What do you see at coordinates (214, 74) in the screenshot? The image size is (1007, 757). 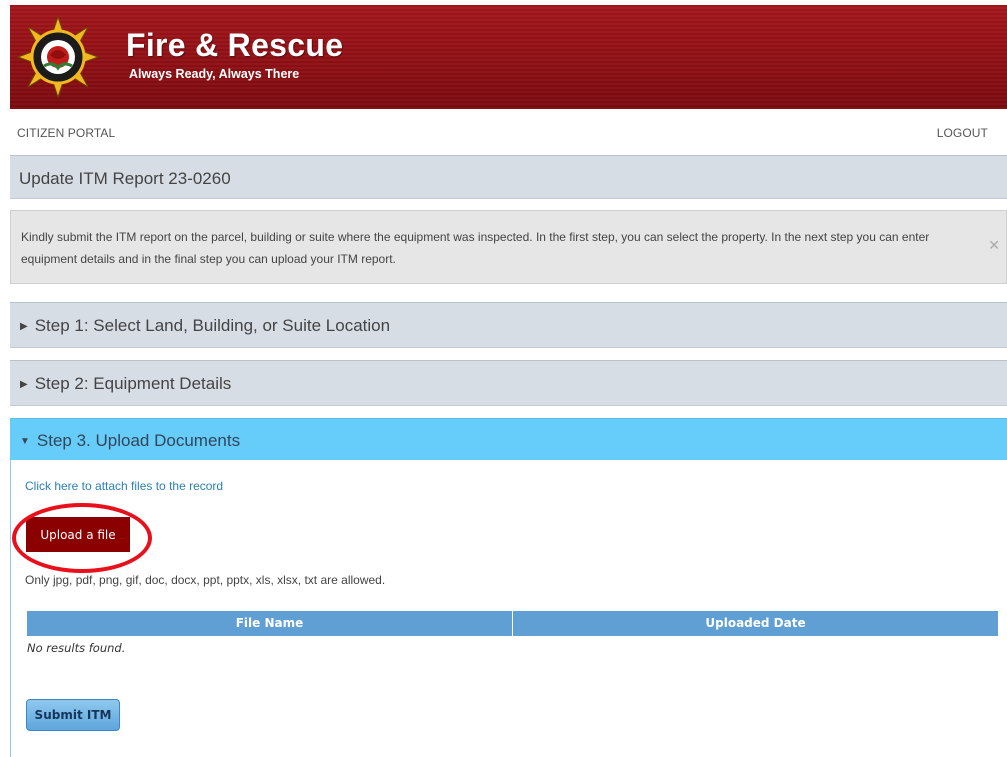 I see `brand-tagline: Always Ready, Always There` at bounding box center [214, 74].